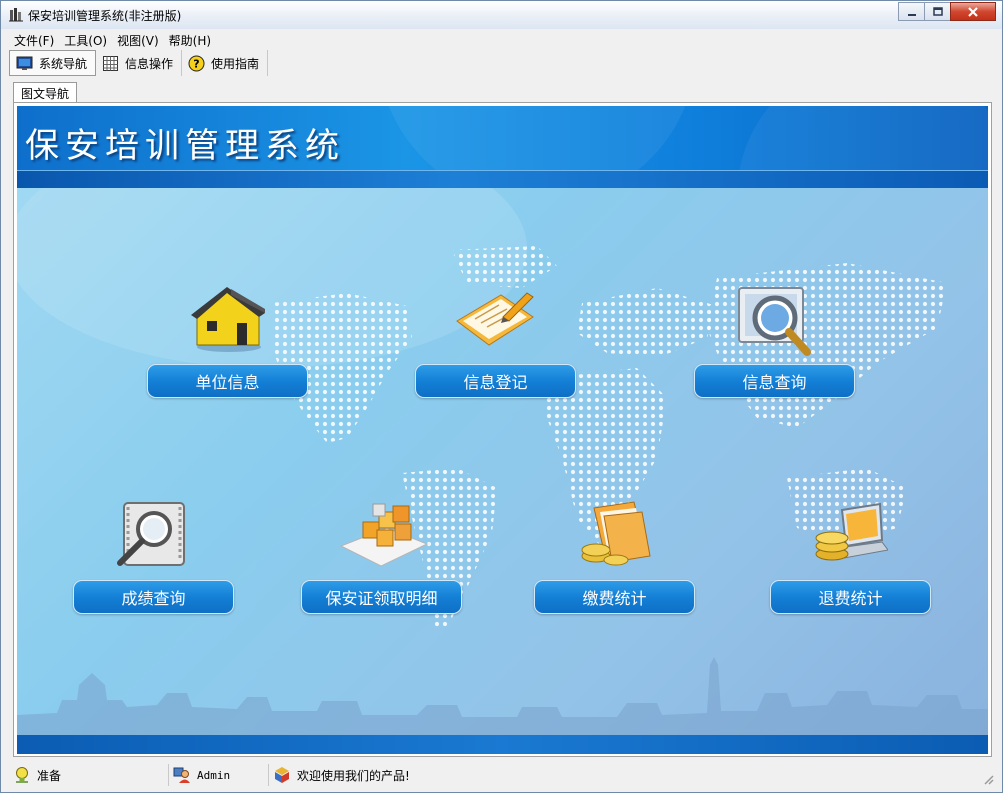 This screenshot has height=793, width=1003. I want to click on banner-title: 保安培训管理系统, so click(185, 146).